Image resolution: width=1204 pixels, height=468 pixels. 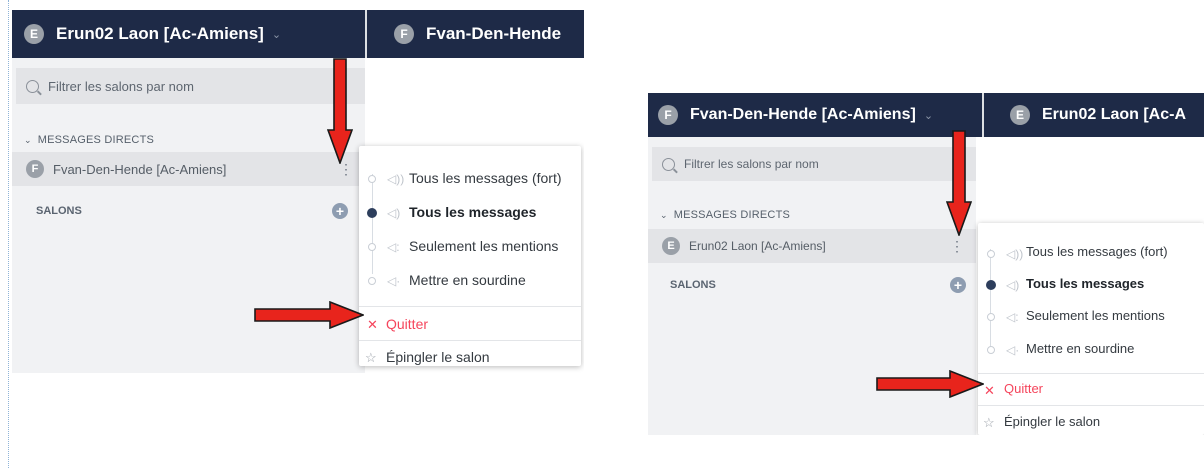 I want to click on room-header: E Erun02 Laon [Ac-Amiens] ⌄, so click(x=152, y=34).